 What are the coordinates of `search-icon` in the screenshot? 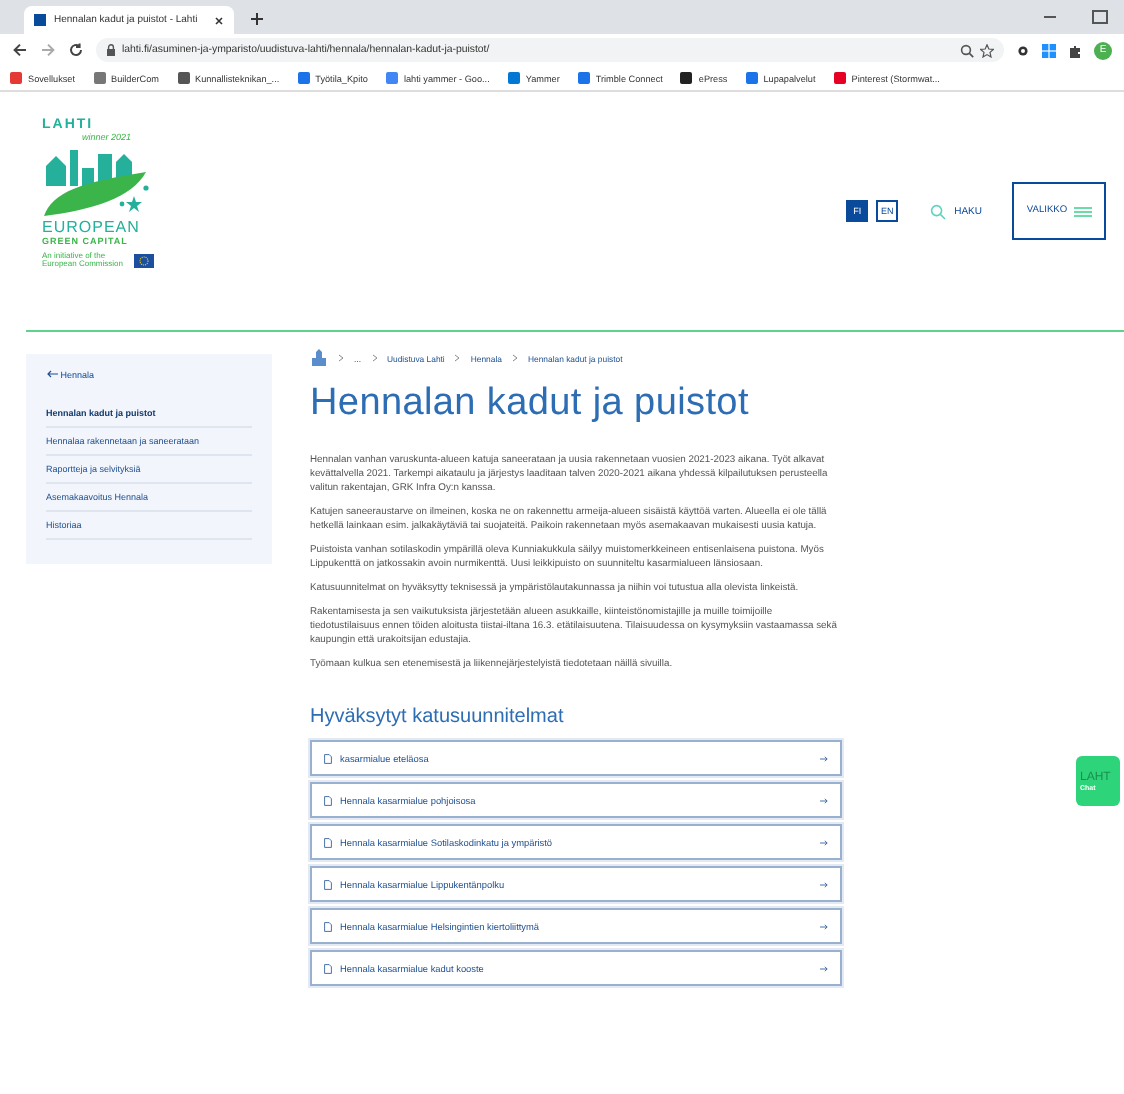 It's located at (938, 211).